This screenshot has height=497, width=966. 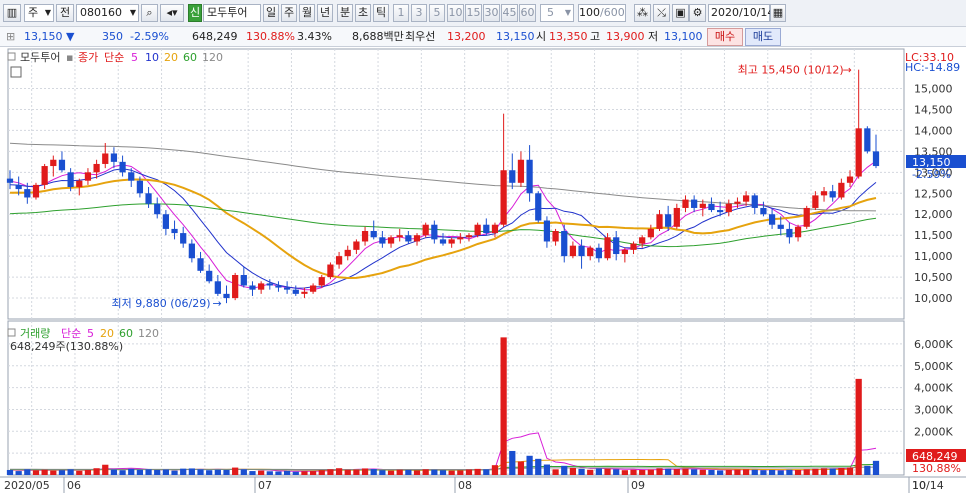 What do you see at coordinates (933, 130) in the screenshot?
I see `price-tick-label: 14,000` at bounding box center [933, 130].